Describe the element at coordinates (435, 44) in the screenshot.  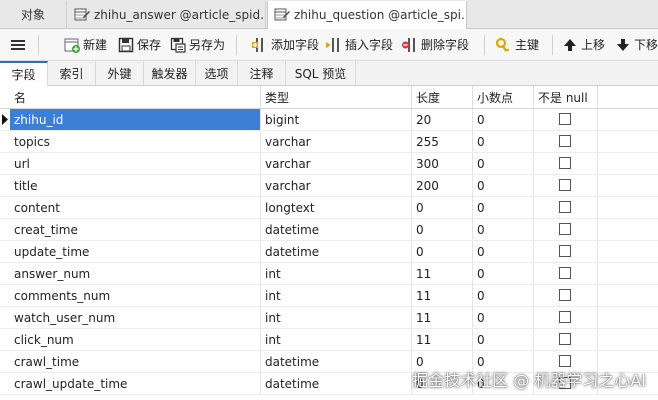
I see `delete-field-button: 删除字段` at that location.